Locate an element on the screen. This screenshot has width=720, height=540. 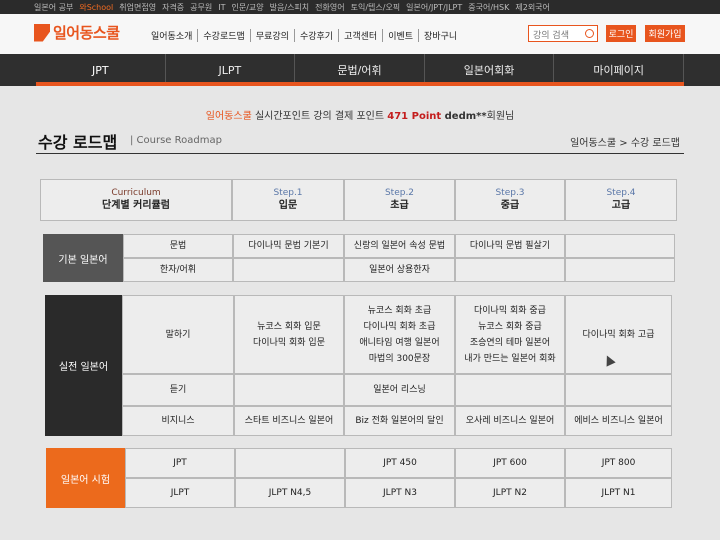
course-cell: 일본어 리스닝 is located at coordinates (399, 390).